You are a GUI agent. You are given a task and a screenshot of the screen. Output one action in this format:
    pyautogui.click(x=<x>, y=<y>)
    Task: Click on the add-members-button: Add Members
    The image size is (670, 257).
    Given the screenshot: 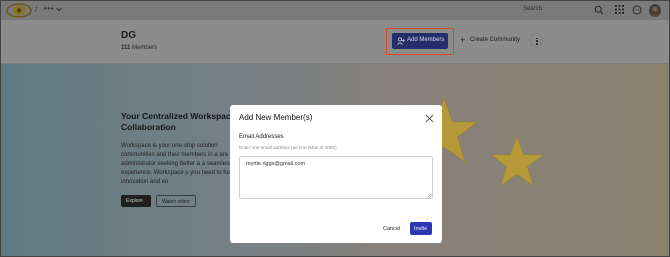 What is the action you would take?
    pyautogui.click(x=420, y=41)
    